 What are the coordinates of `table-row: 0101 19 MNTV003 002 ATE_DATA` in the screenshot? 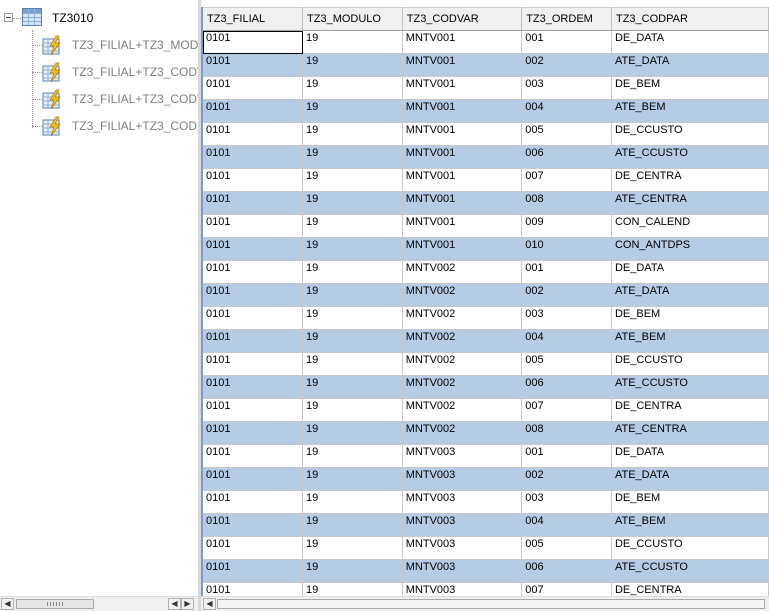 It's located at (486, 479).